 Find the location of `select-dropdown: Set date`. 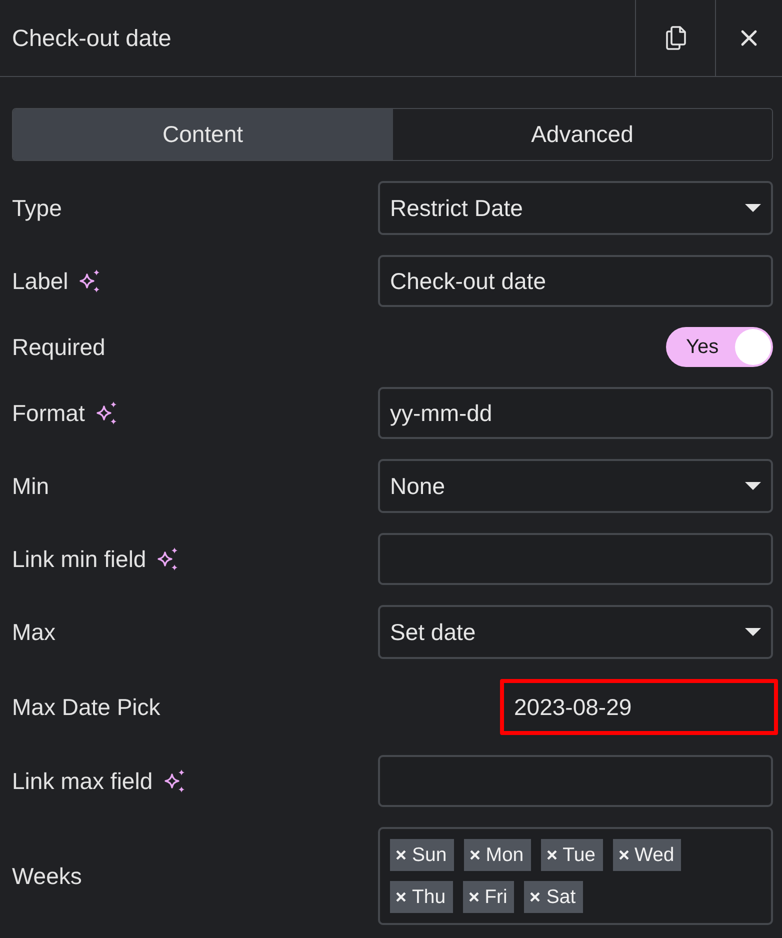

select-dropdown: Set date is located at coordinates (575, 632).